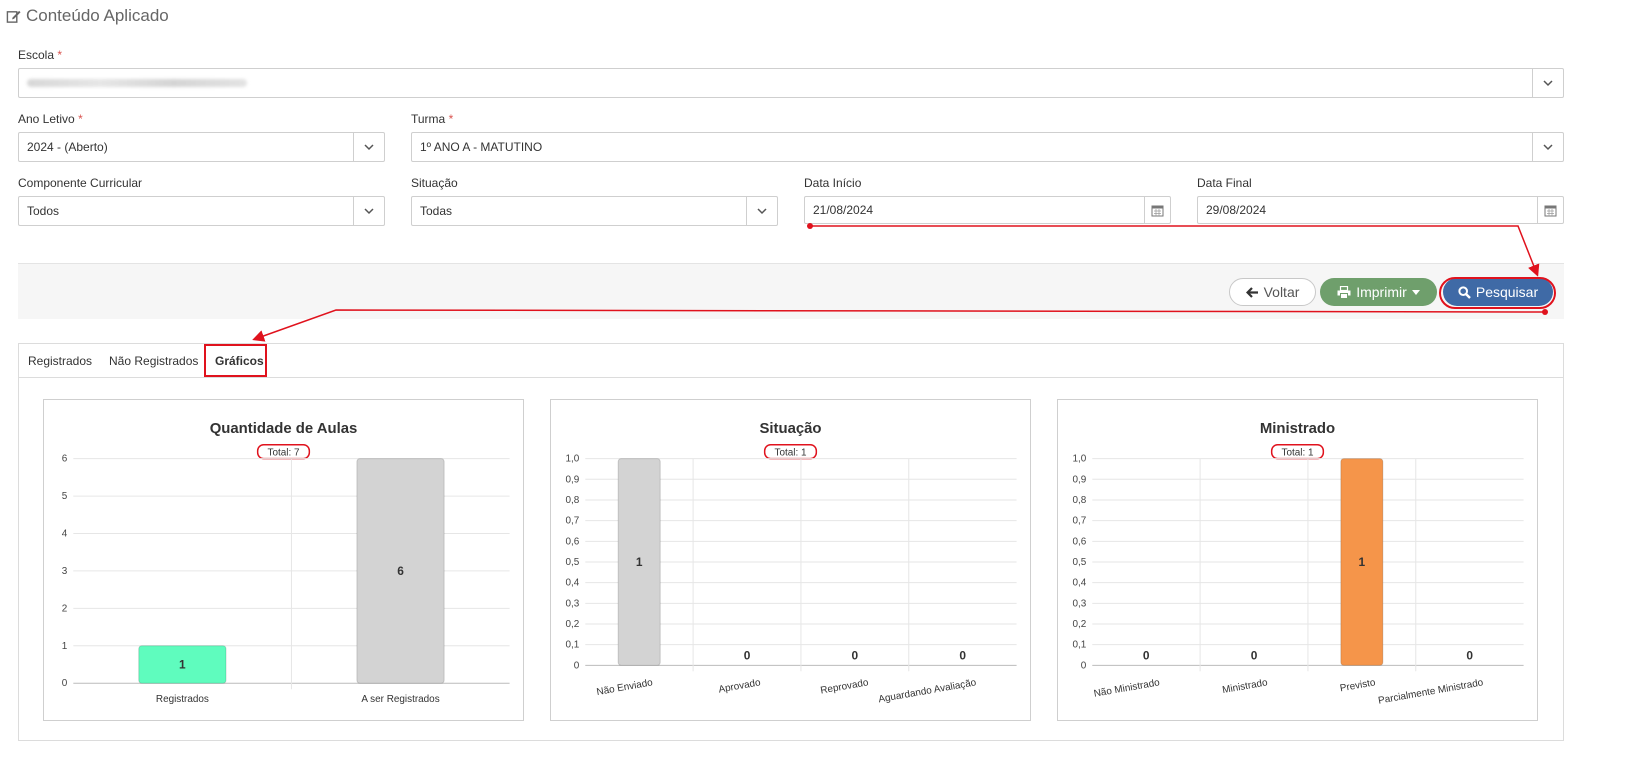 The width and height of the screenshot is (1652, 783). Describe the element at coordinates (573, 521) in the screenshot. I see `y-tick-label: 0,7` at that location.